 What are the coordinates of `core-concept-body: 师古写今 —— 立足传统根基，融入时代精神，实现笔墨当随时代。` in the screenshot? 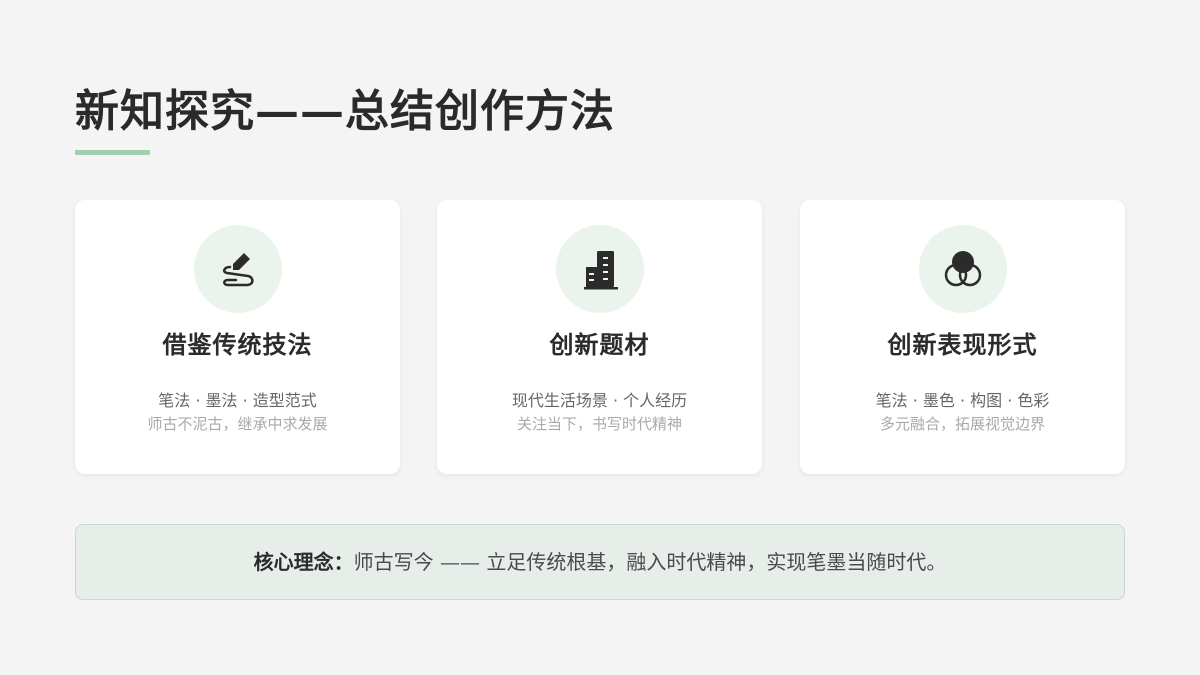 It's located at (650, 562).